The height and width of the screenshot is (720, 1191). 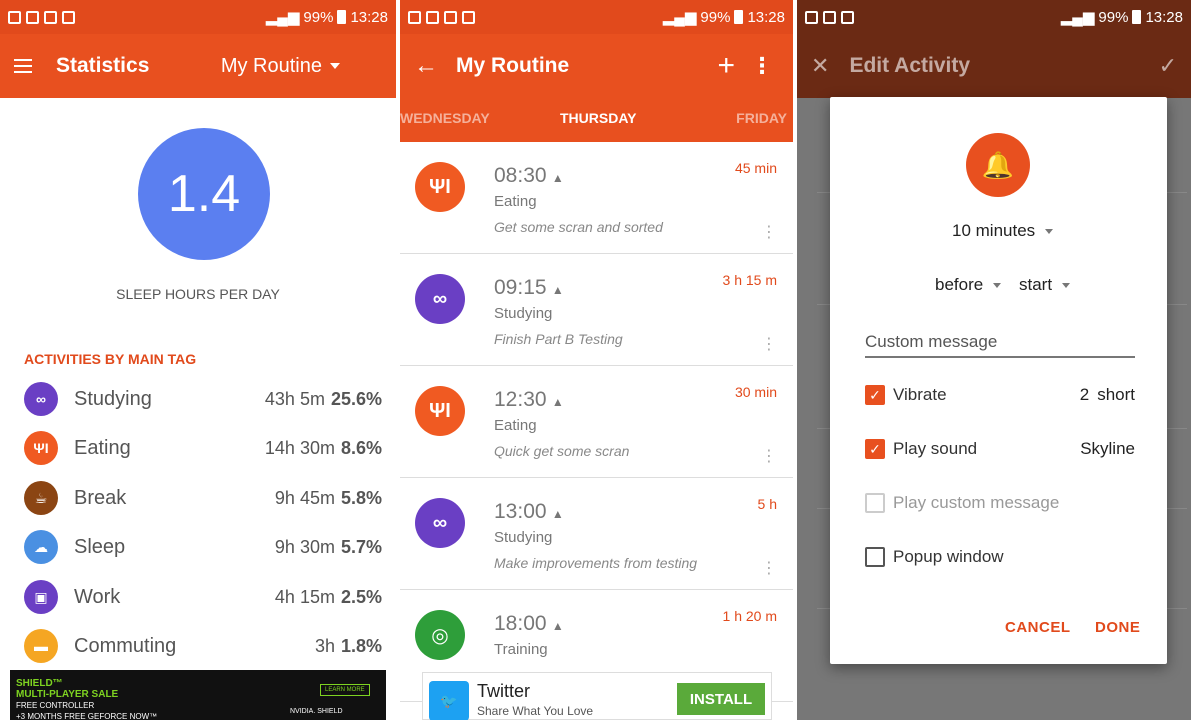 I want to click on activity-percent: 8.6%, so click(x=361, y=447).